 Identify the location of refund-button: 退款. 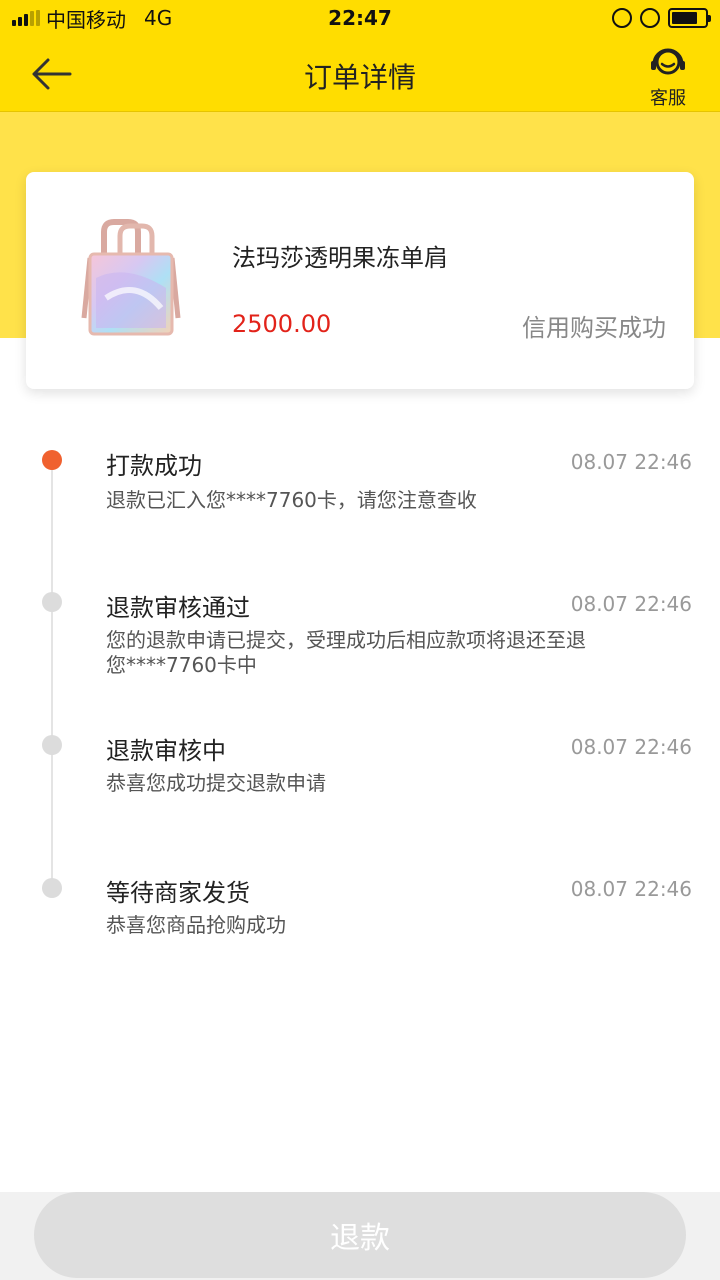
(360, 1235).